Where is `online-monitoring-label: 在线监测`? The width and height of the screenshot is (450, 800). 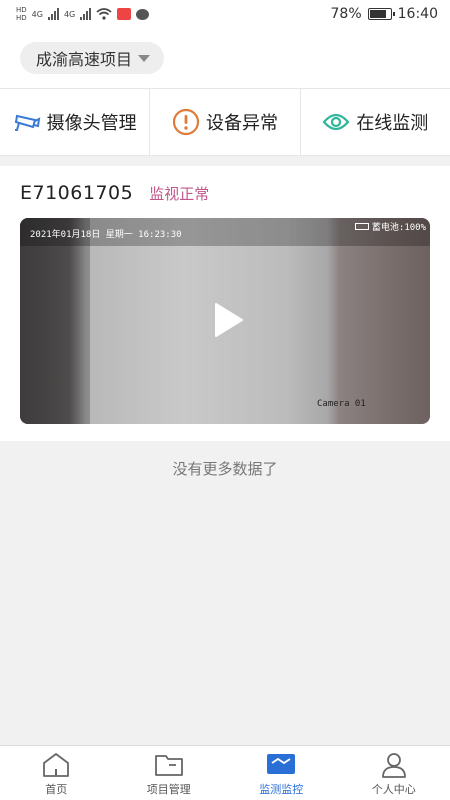
online-monitoring-label: 在线监测 is located at coordinates (392, 123).